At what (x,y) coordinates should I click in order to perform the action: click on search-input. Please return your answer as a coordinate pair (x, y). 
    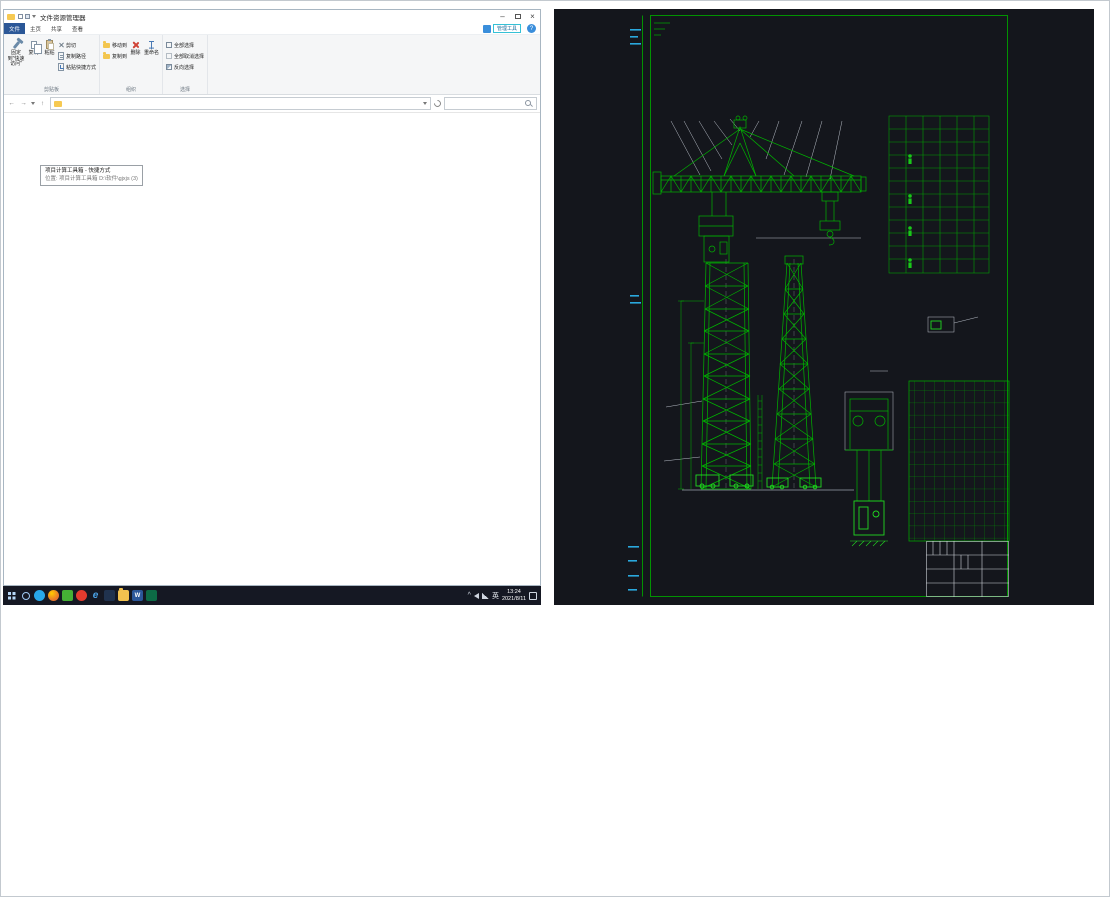
    Looking at the image, I should click on (485, 103).